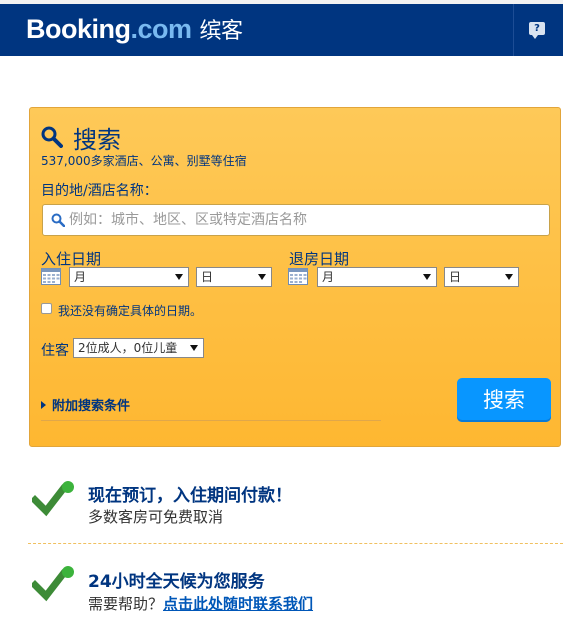 The height and width of the screenshot is (618, 563). Describe the element at coordinates (99, 191) in the screenshot. I see `destination-label: 目的地/酒店名称：` at that location.